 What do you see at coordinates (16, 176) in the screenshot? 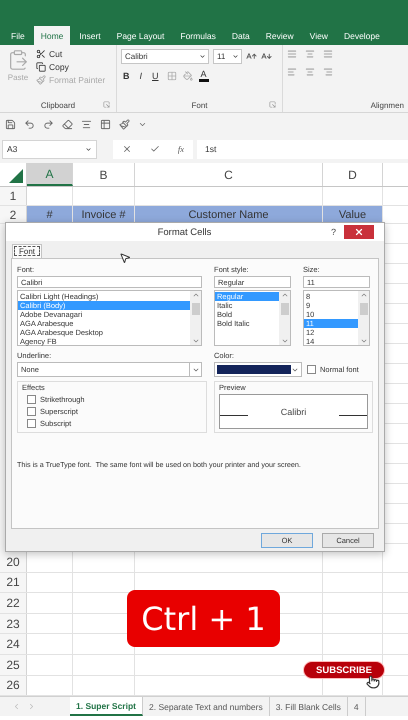
I see `select-all-icon` at bounding box center [16, 176].